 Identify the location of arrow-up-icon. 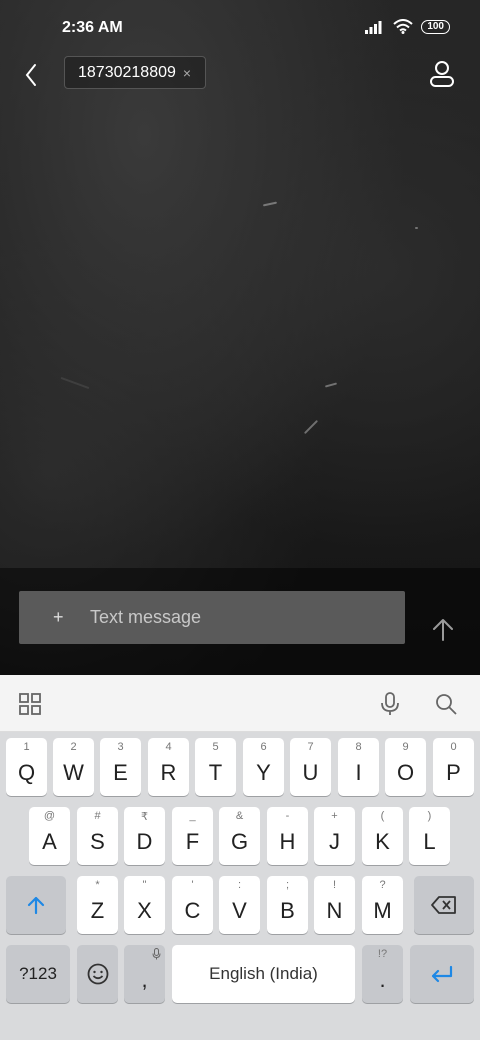
(443, 630).